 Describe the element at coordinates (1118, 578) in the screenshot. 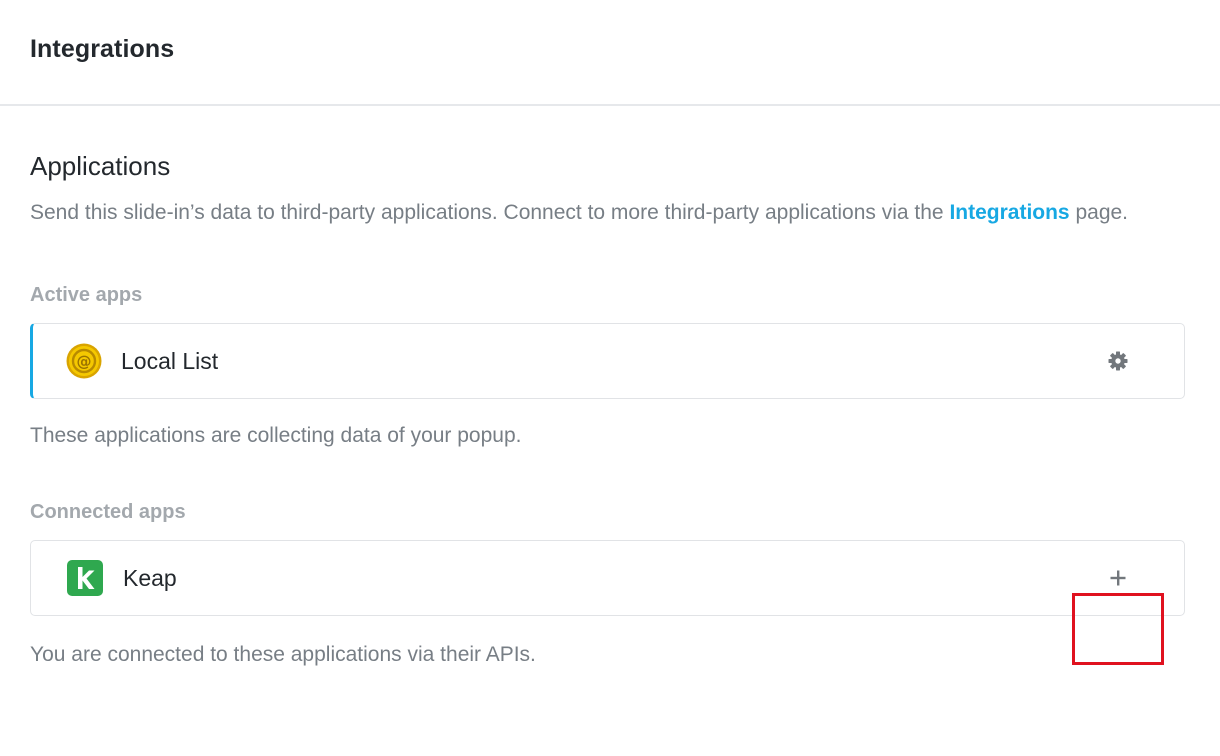

I see `plus-icon` at that location.